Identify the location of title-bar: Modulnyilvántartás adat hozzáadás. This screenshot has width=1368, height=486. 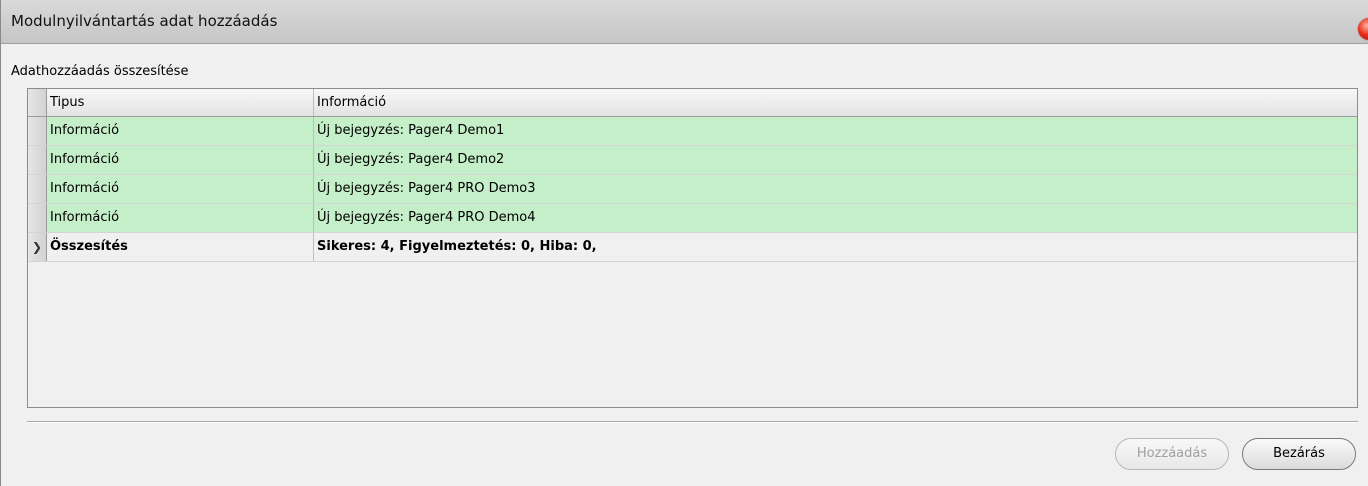
(684, 22).